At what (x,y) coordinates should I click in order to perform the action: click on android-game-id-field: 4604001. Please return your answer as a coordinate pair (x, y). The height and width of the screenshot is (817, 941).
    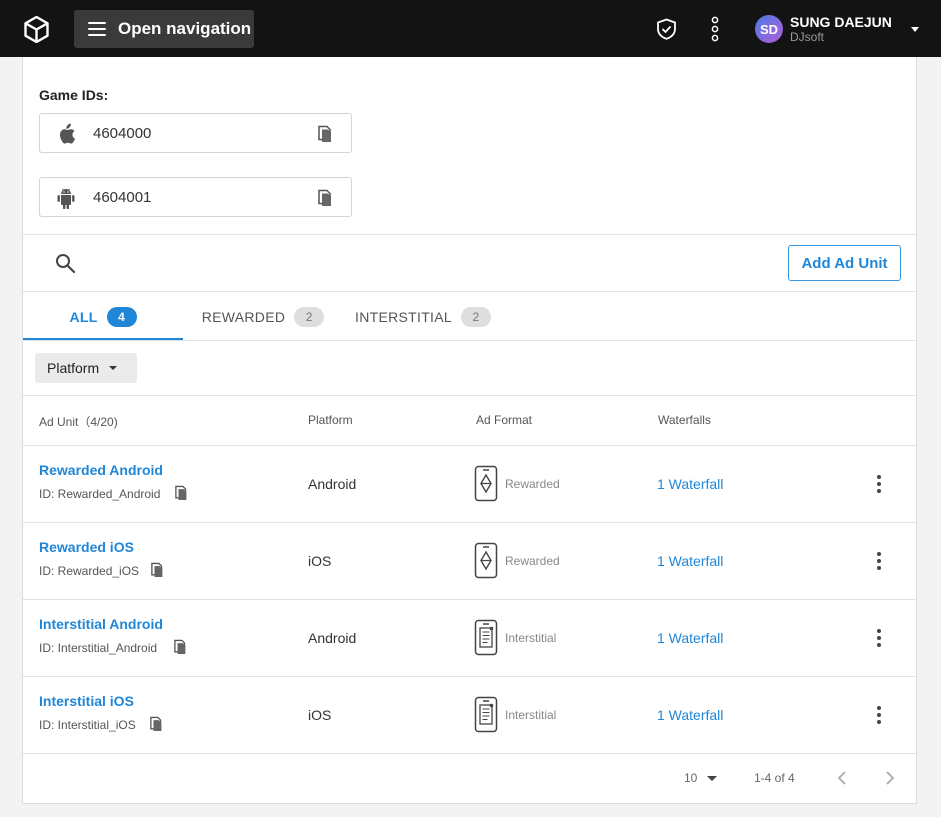
    Looking at the image, I should click on (195, 197).